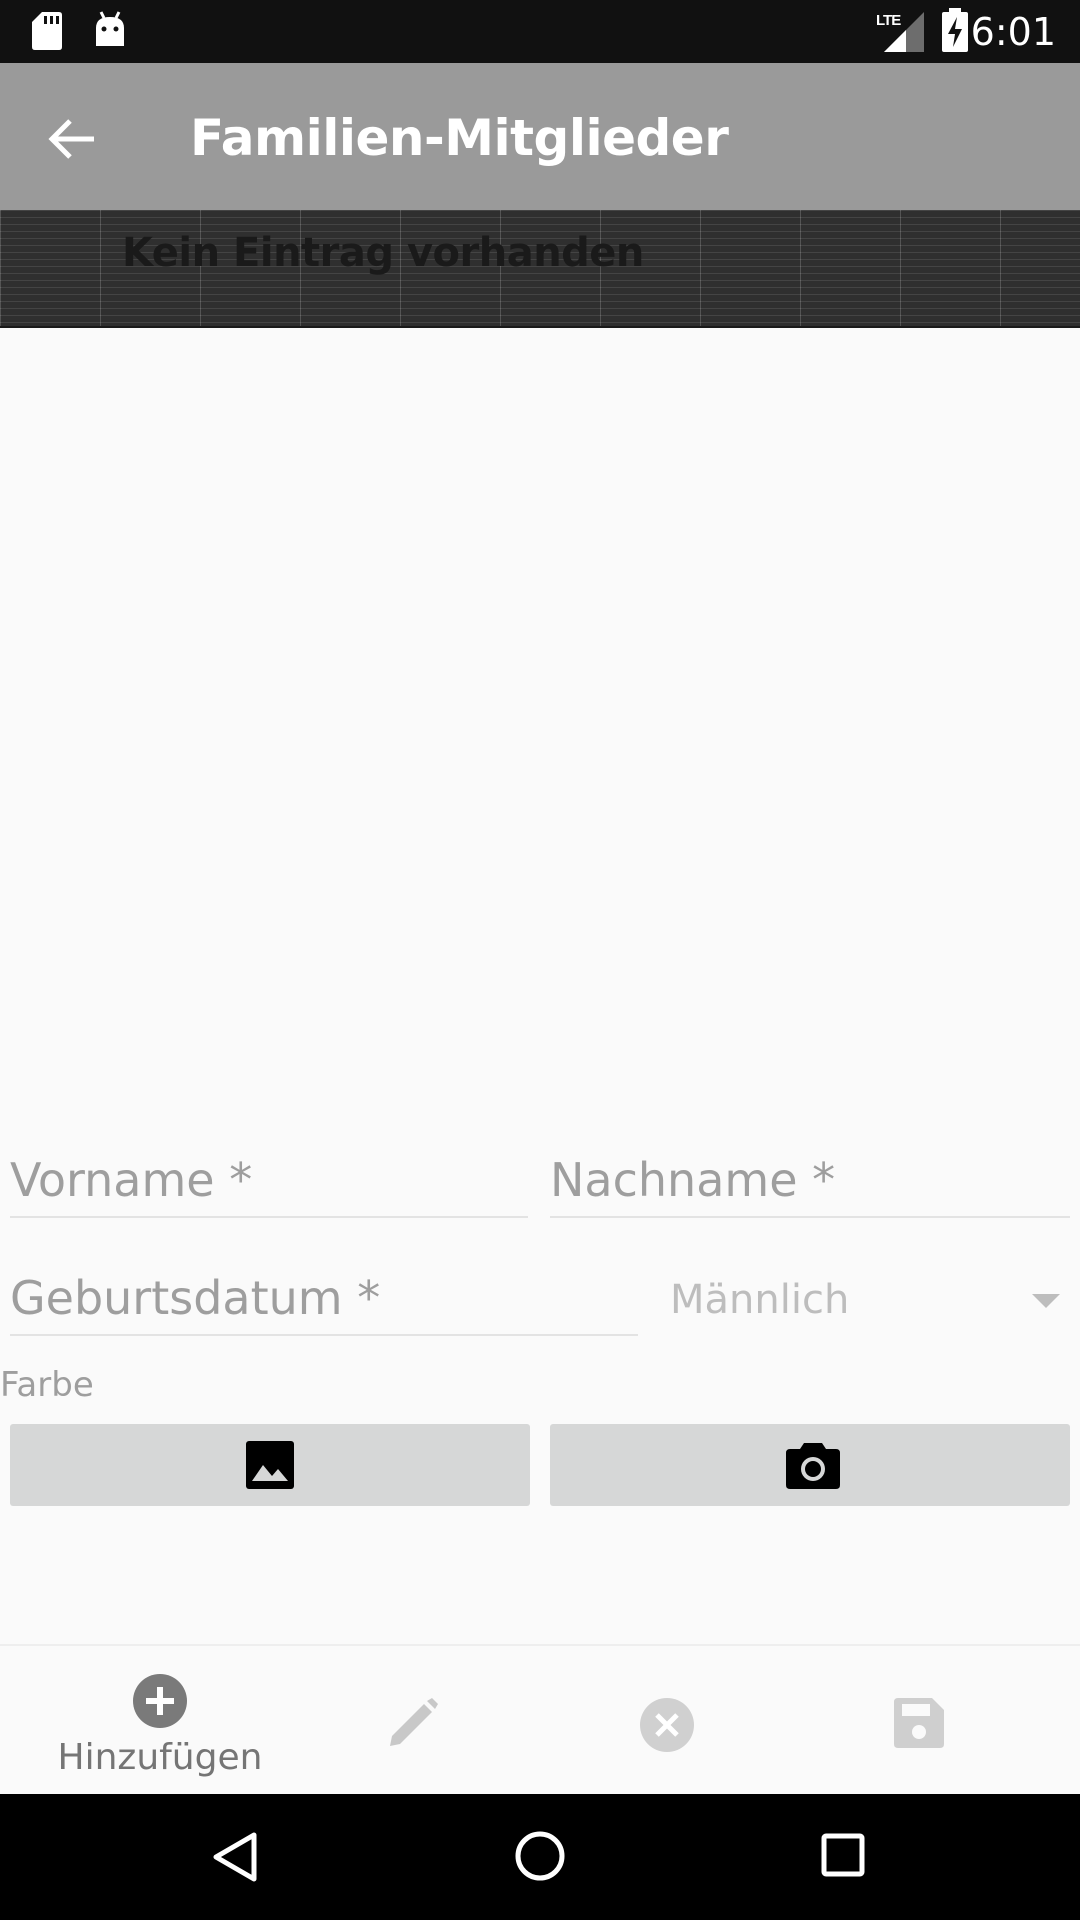 The width and height of the screenshot is (1080, 1920). Describe the element at coordinates (693, 1180) in the screenshot. I see `last-name-label: Nachname *` at that location.